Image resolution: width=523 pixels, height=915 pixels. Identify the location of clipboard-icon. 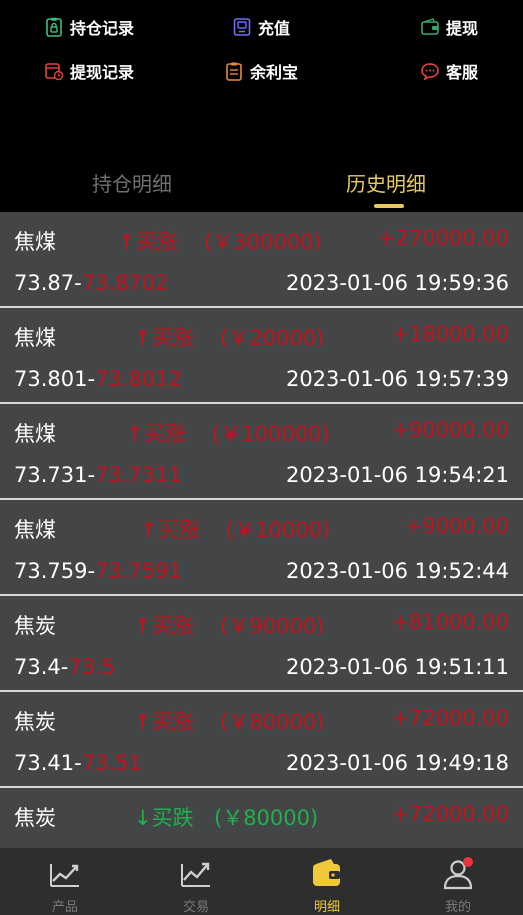
(234, 71).